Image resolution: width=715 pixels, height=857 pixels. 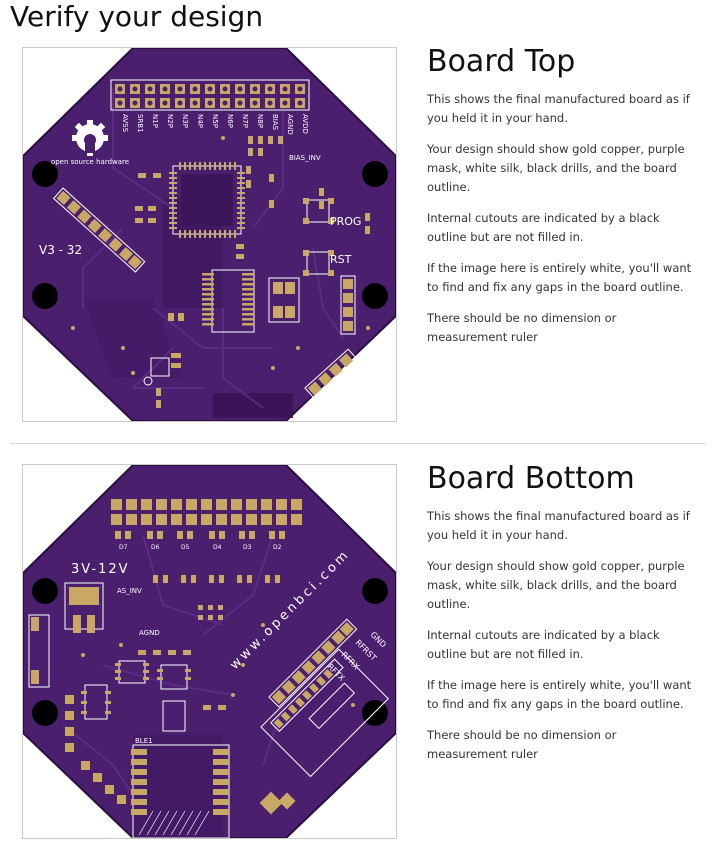 What do you see at coordinates (129, 591) in the screenshot?
I see `as-inv-label: AS_INV` at bounding box center [129, 591].